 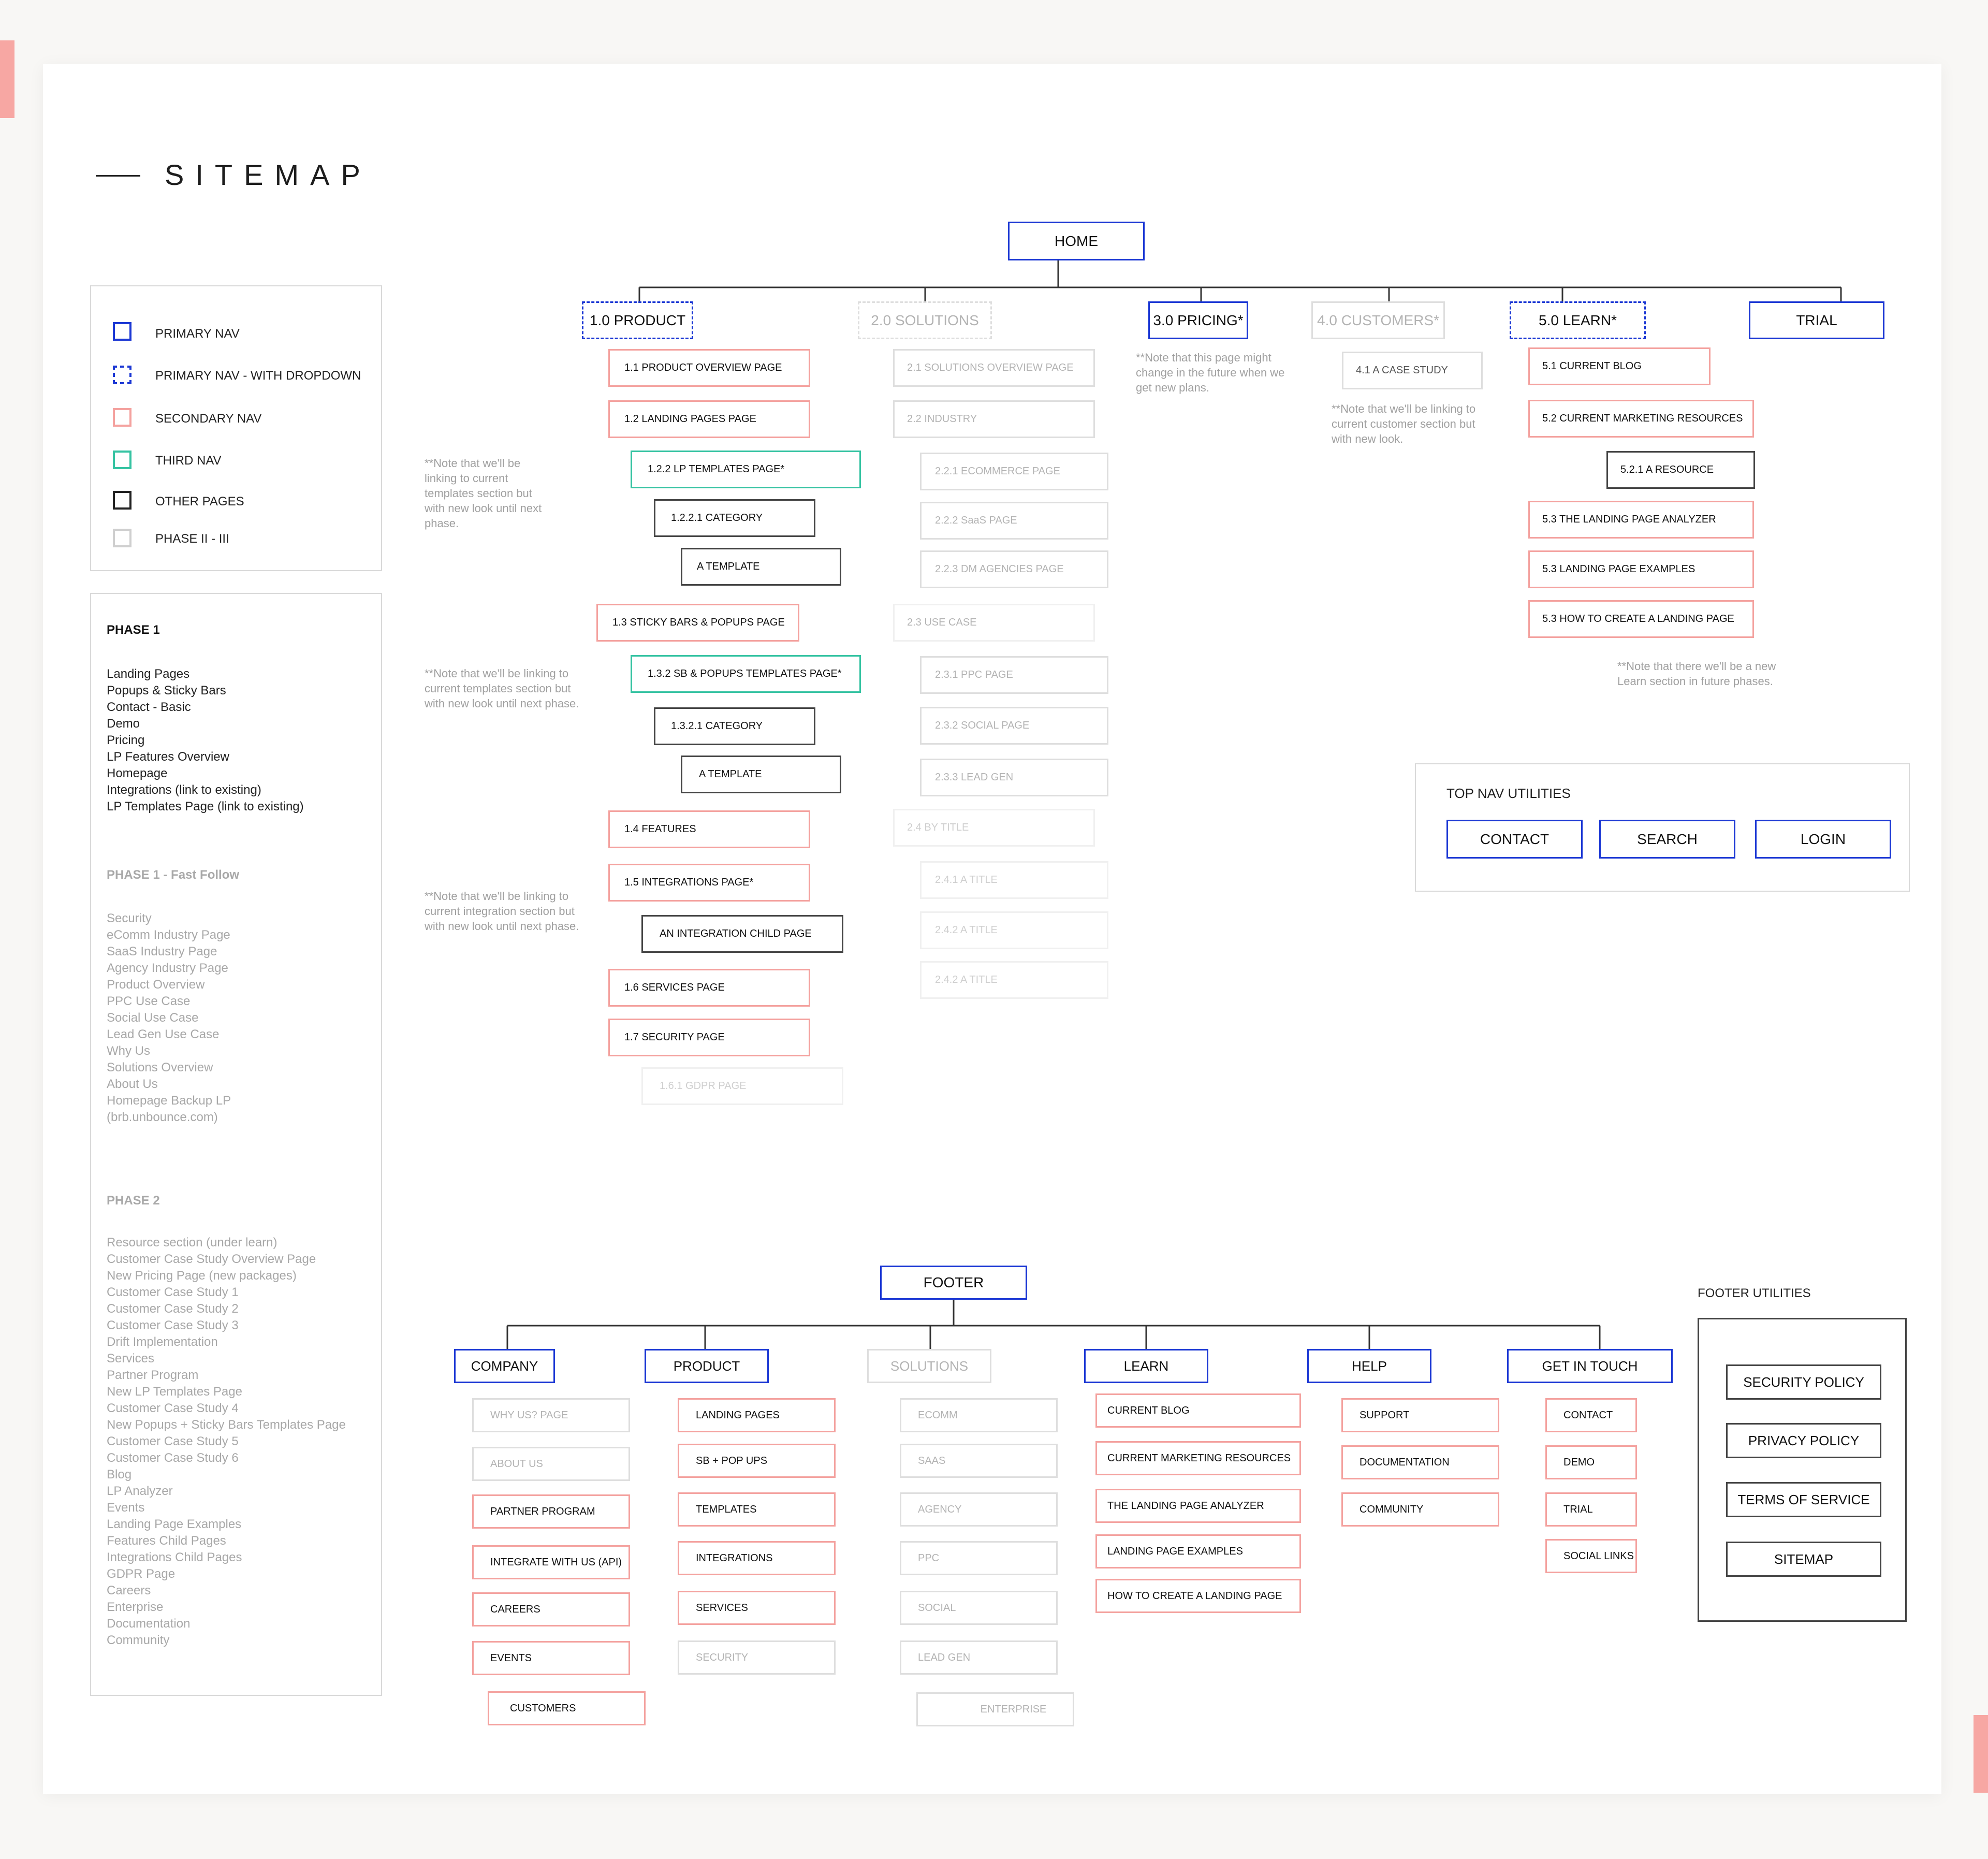 I want to click on sticky-bars-popups-page: 1.3 STICKY BARS & POPUPS PAGE, so click(x=697, y=623).